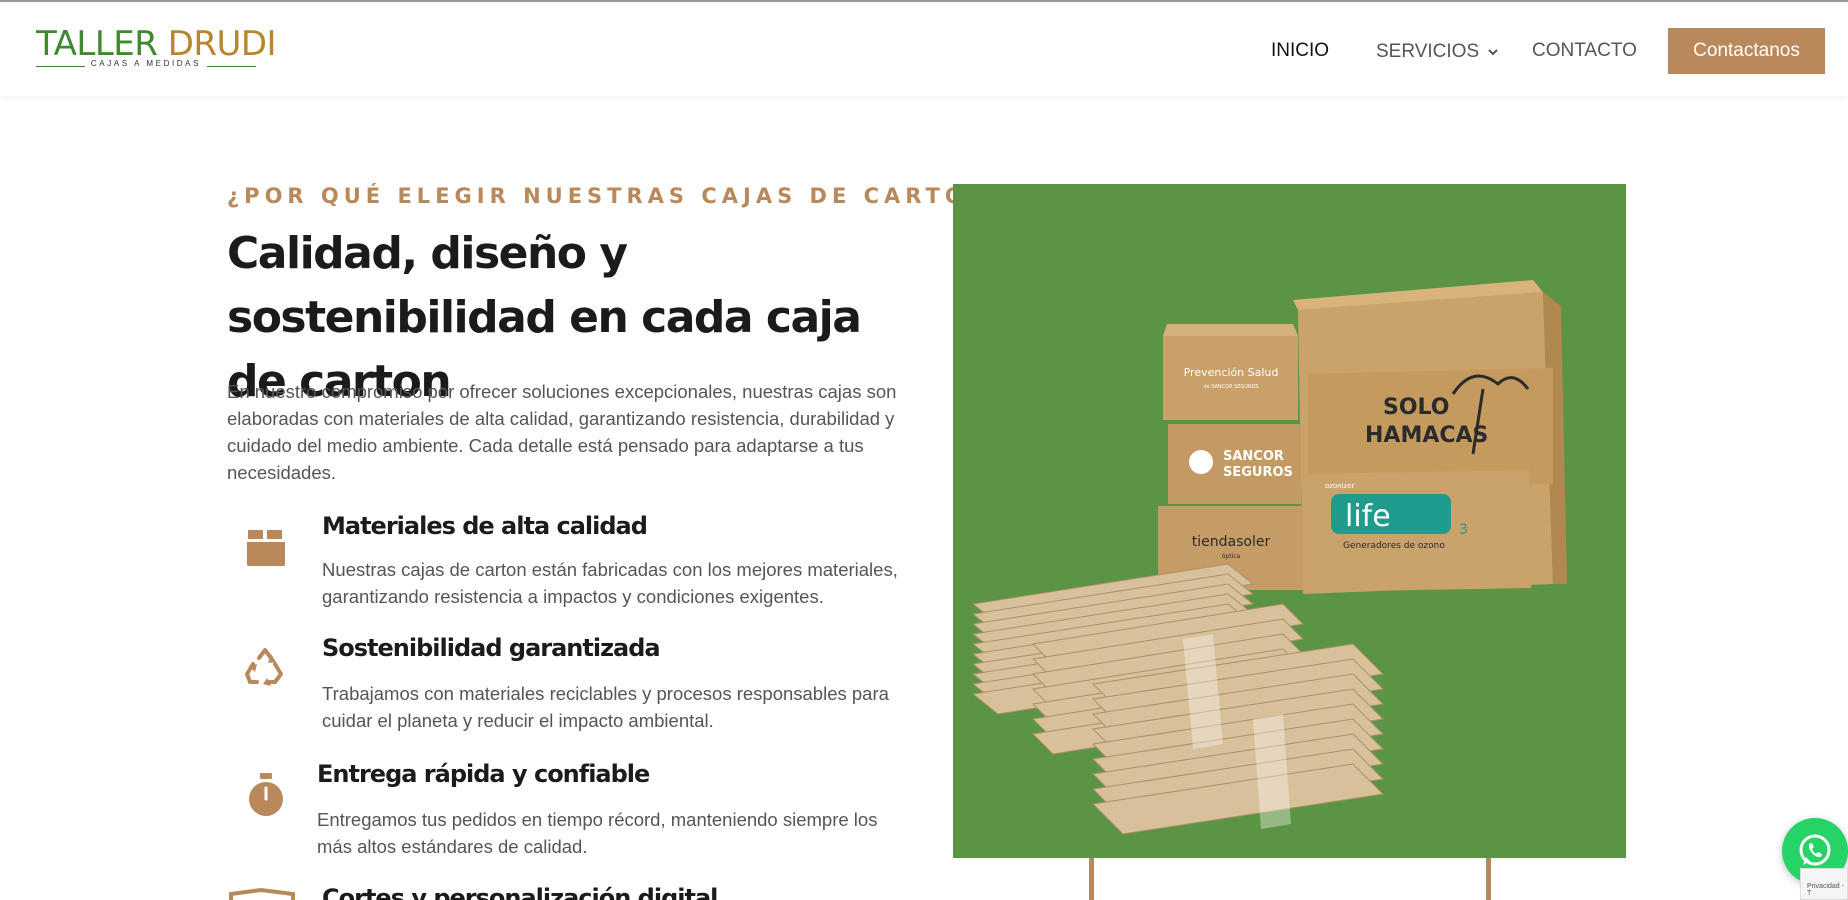  I want to click on decorative-frame, so click(1290, 879).